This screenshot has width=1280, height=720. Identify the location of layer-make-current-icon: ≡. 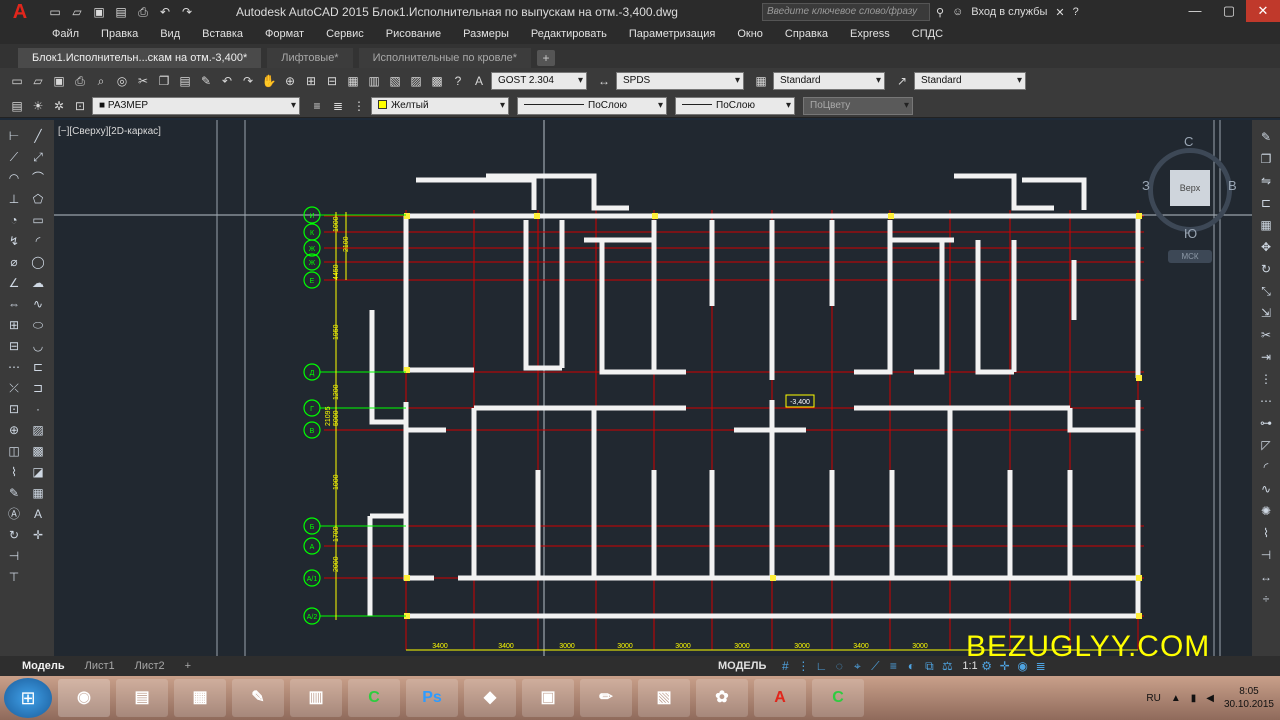
(317, 106).